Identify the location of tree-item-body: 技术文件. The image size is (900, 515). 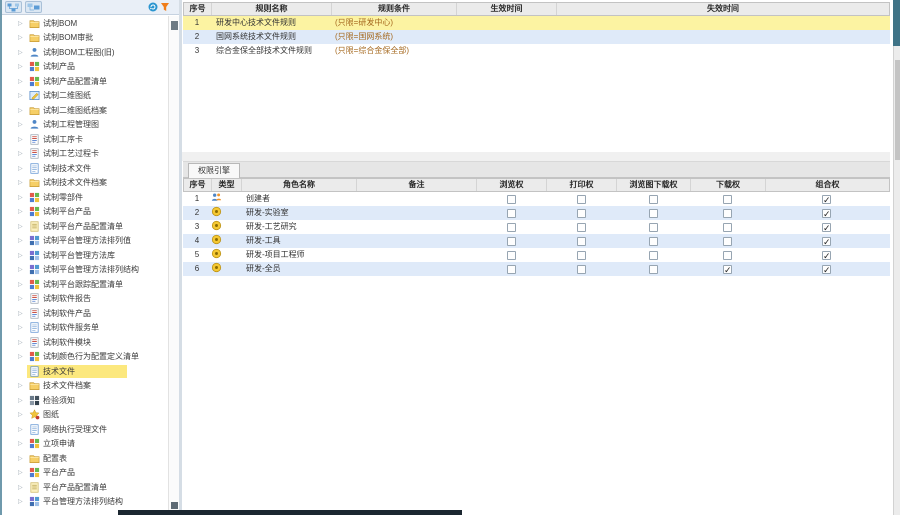
(77, 371).